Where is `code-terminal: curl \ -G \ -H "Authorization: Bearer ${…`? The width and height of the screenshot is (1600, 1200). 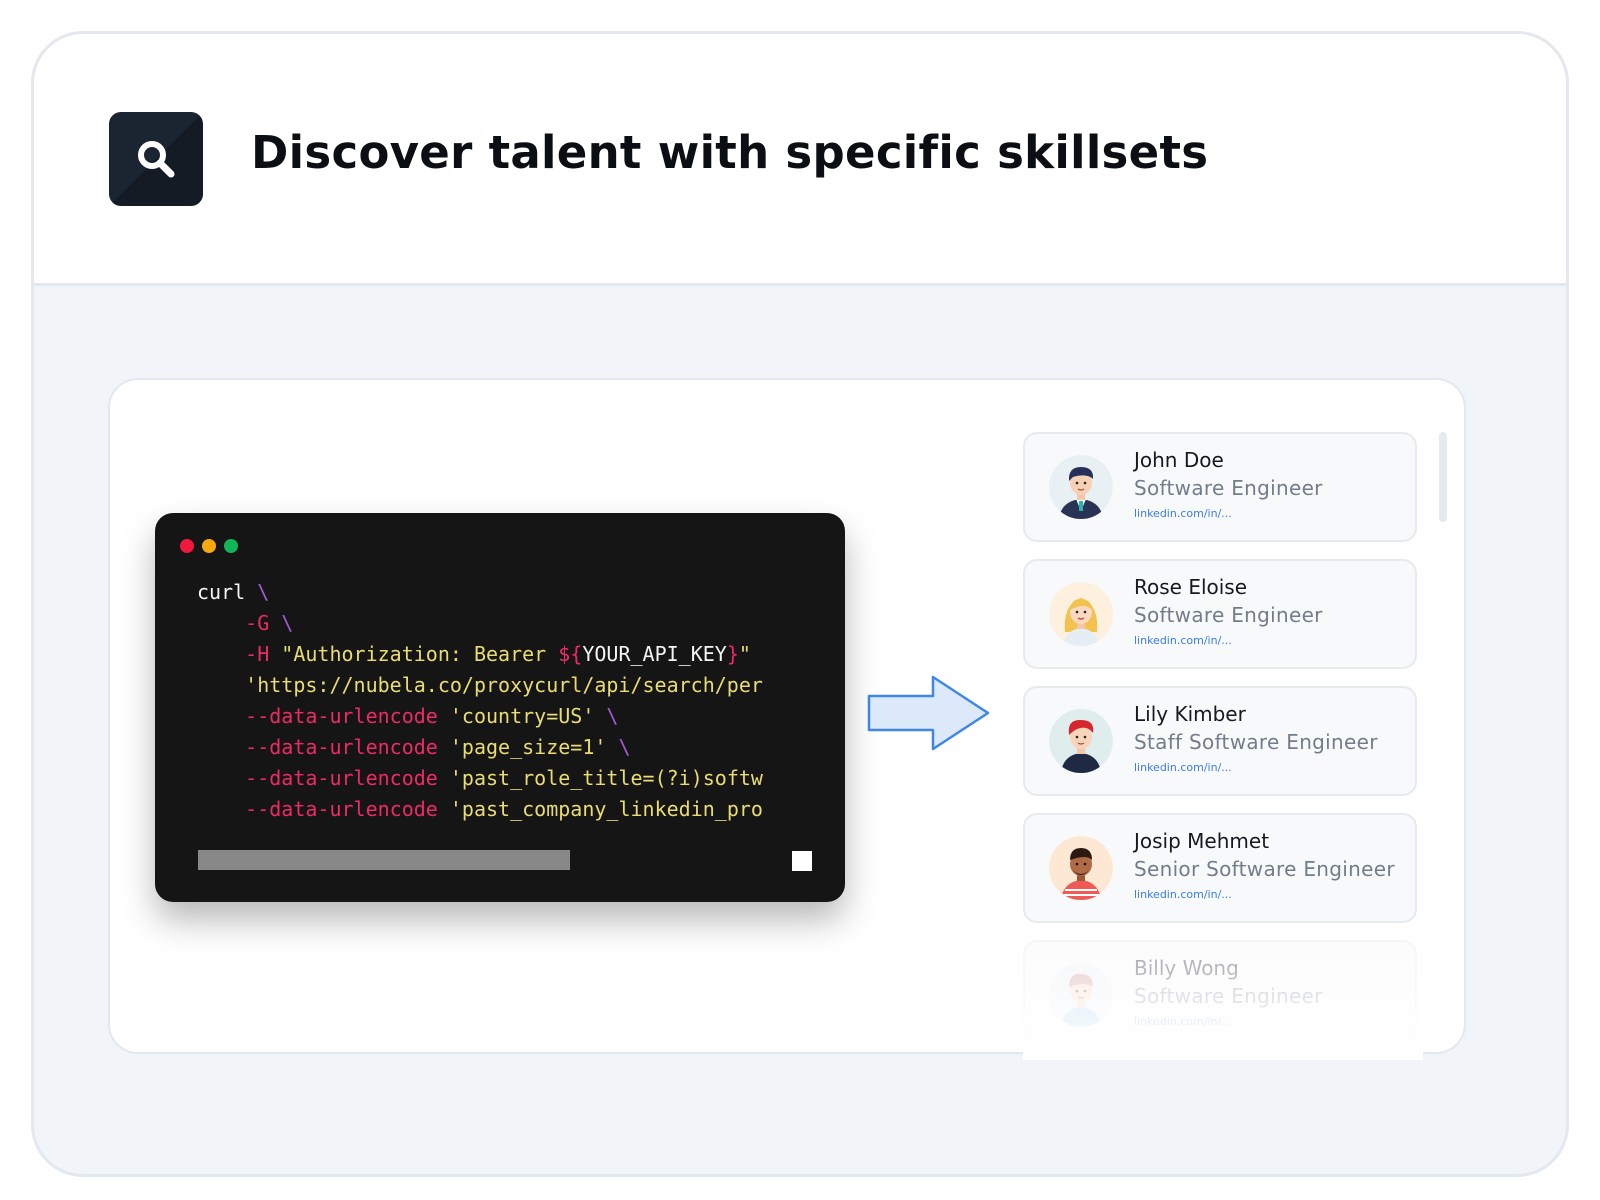
code-terminal: curl \ -G \ -H "Authorization: Bearer ${… is located at coordinates (500, 707).